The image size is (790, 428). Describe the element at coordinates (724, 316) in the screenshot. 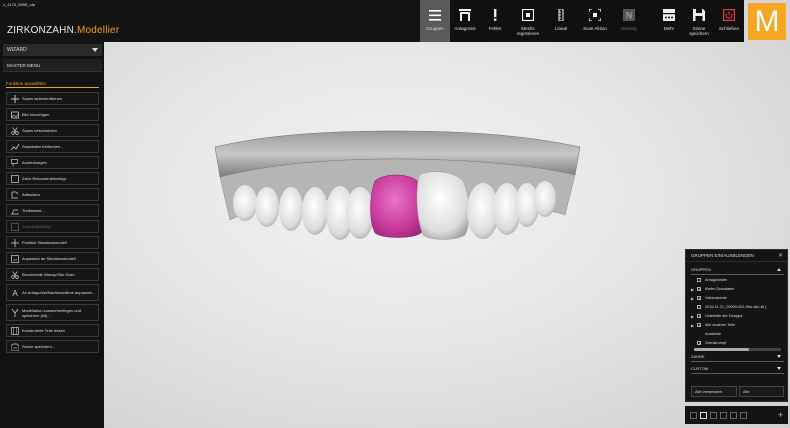

I see `group-label: Unterteile der Designs` at that location.